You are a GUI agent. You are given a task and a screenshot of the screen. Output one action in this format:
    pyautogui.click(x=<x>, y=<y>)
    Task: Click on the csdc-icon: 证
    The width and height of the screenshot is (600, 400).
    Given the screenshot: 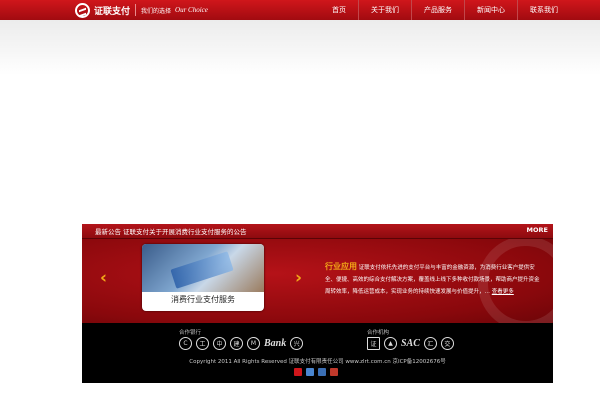 What is the action you would take?
    pyautogui.click(x=373, y=343)
    